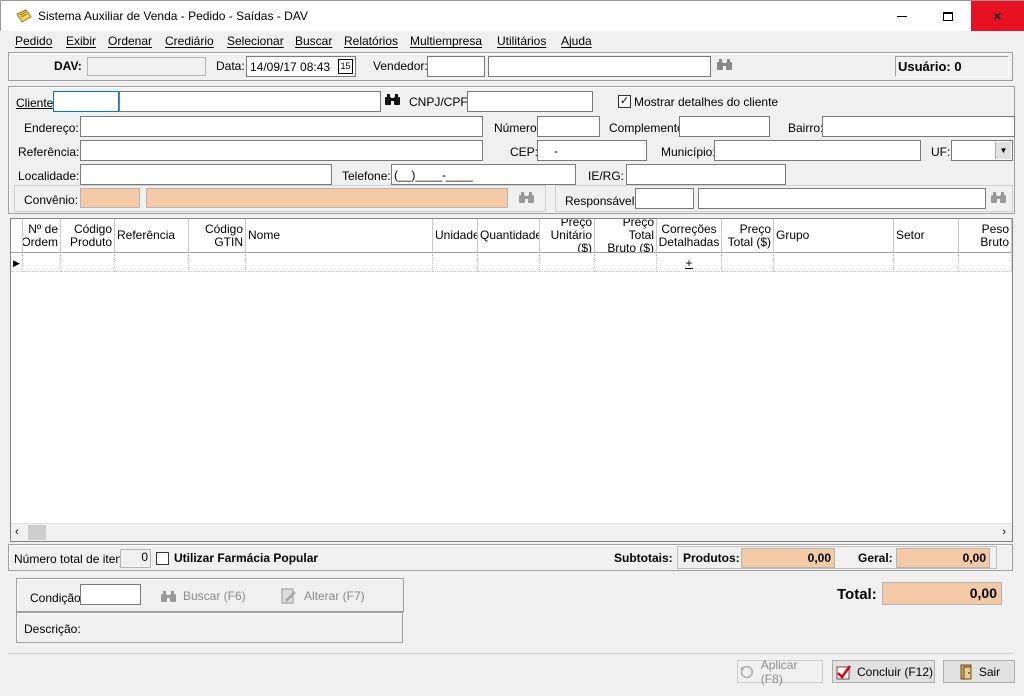 This screenshot has width=1024, height=696. Describe the element at coordinates (998, 197) in the screenshot. I see `search-responsavel-icon` at that location.